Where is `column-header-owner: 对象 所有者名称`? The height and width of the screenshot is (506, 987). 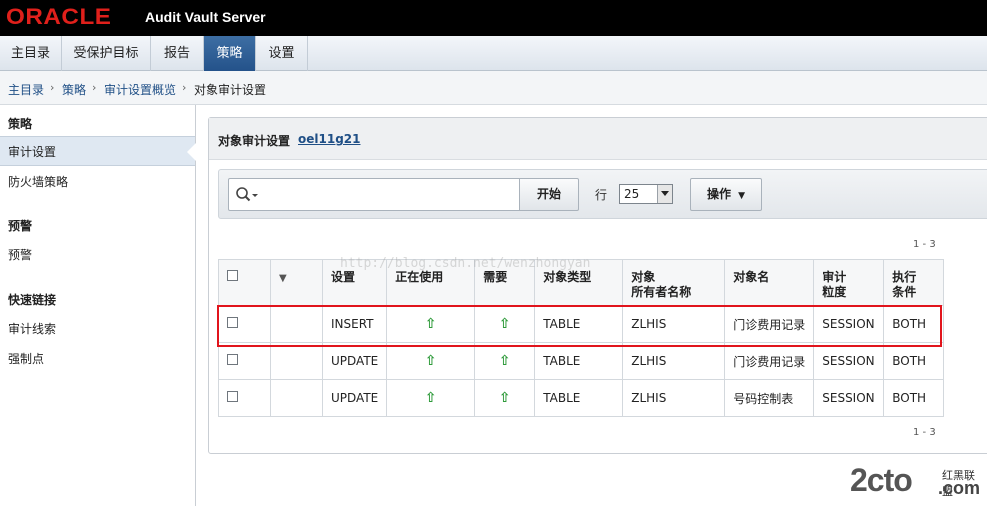 column-header-owner: 对象 所有者名称 is located at coordinates (674, 282).